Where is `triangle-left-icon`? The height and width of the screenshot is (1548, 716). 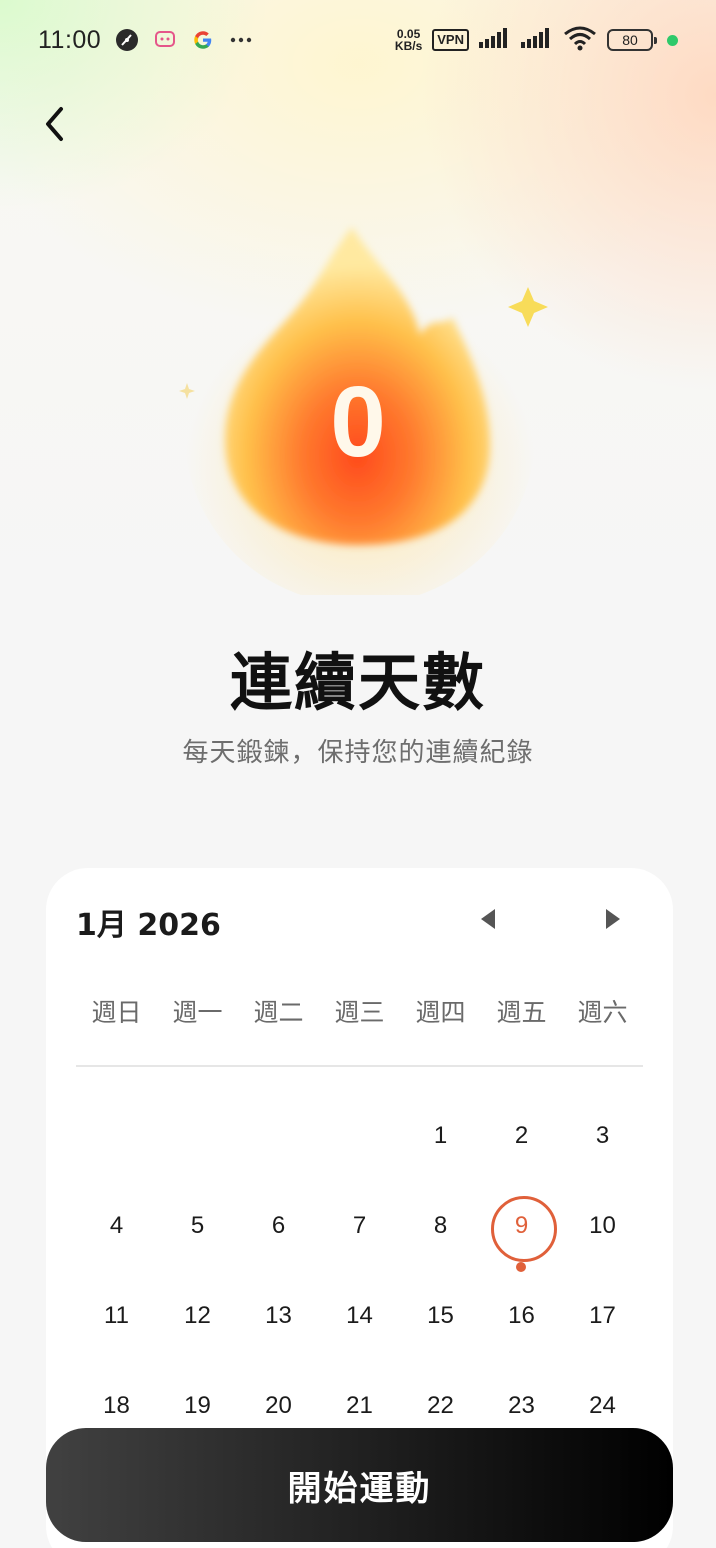
triangle-left-icon is located at coordinates (488, 919).